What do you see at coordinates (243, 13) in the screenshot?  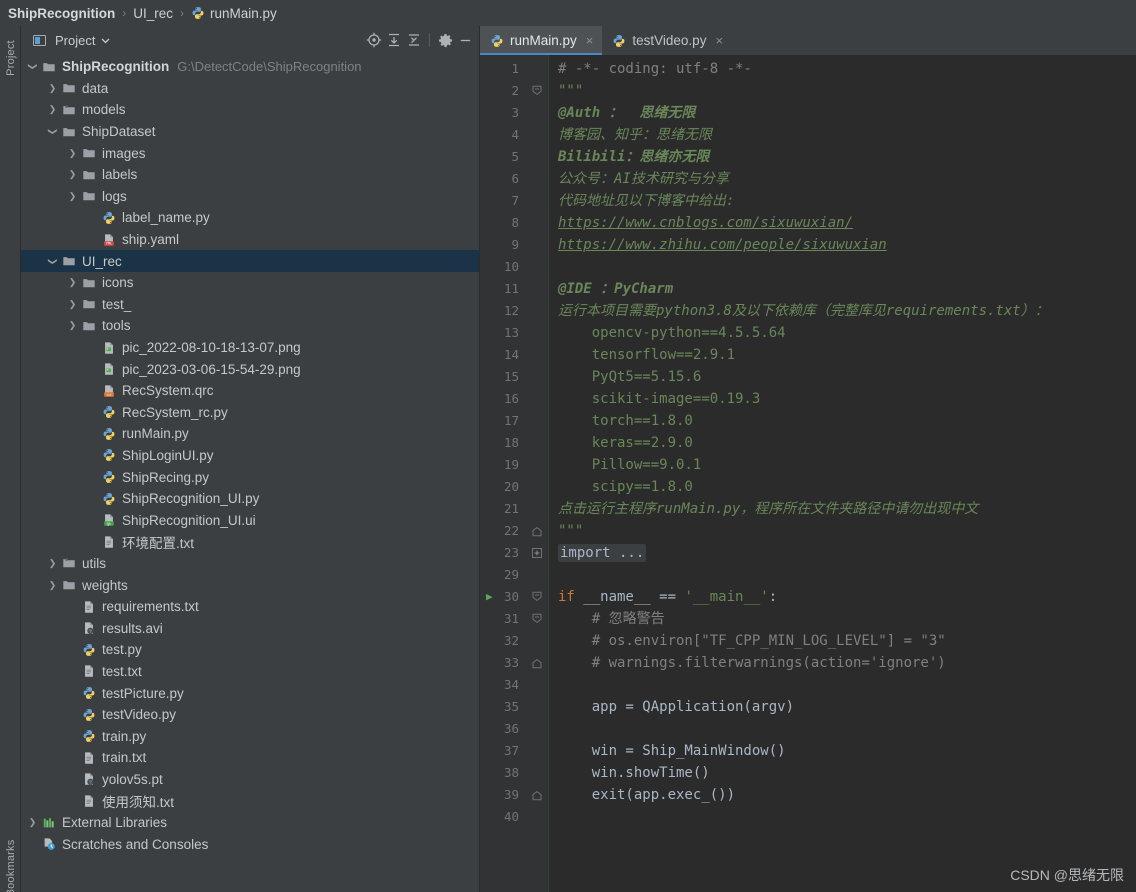 I see `breadcrumb-item: runMain.py` at bounding box center [243, 13].